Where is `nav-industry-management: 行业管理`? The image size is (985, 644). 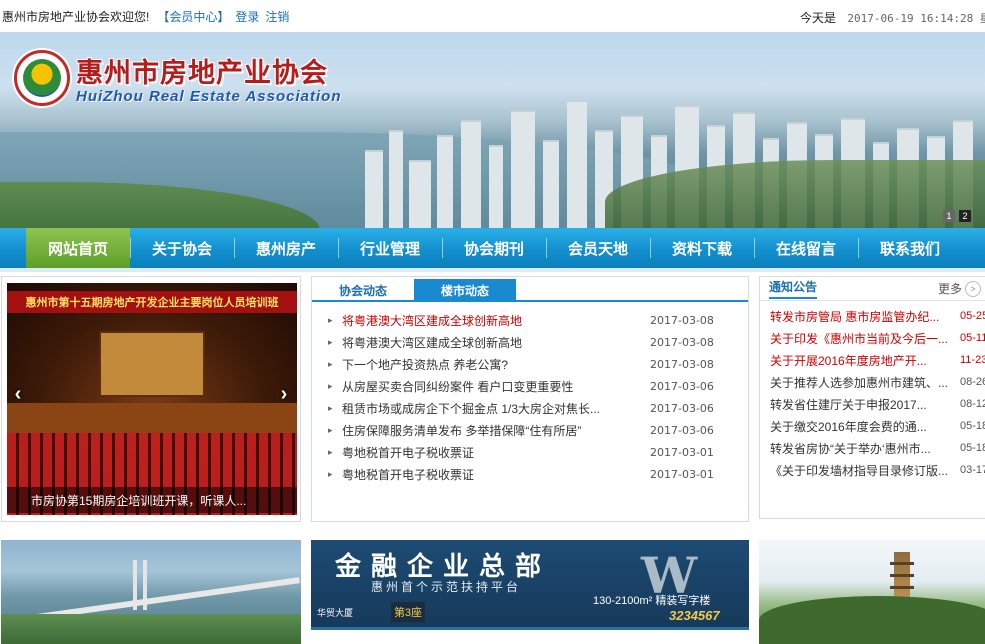 nav-industry-management: 行业管理 is located at coordinates (390, 248).